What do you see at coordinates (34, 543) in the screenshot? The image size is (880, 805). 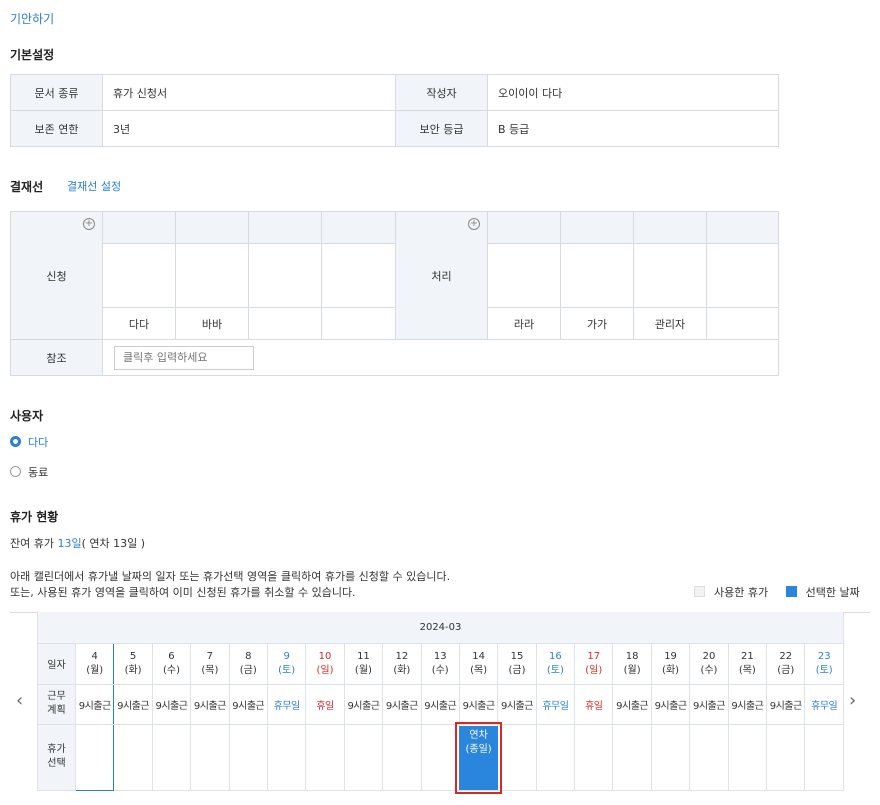 I see `remaining-prefix: 잔여 휴가` at bounding box center [34, 543].